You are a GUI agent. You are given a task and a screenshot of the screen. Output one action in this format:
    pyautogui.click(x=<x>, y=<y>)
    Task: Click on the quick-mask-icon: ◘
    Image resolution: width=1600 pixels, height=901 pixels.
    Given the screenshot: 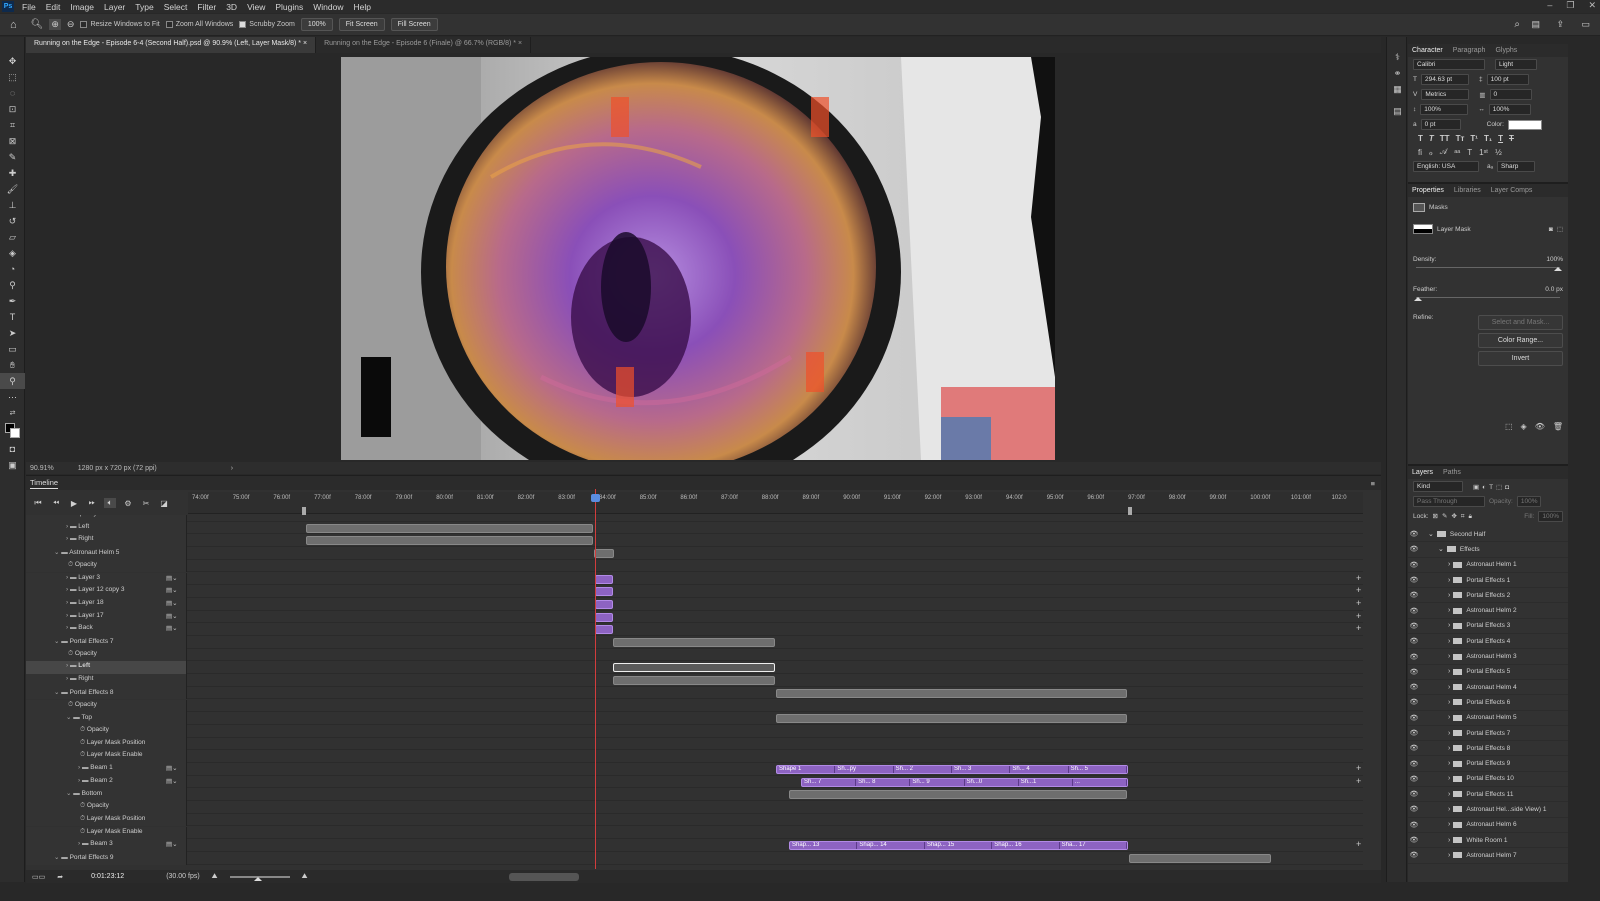 What is the action you would take?
    pyautogui.click(x=12, y=449)
    